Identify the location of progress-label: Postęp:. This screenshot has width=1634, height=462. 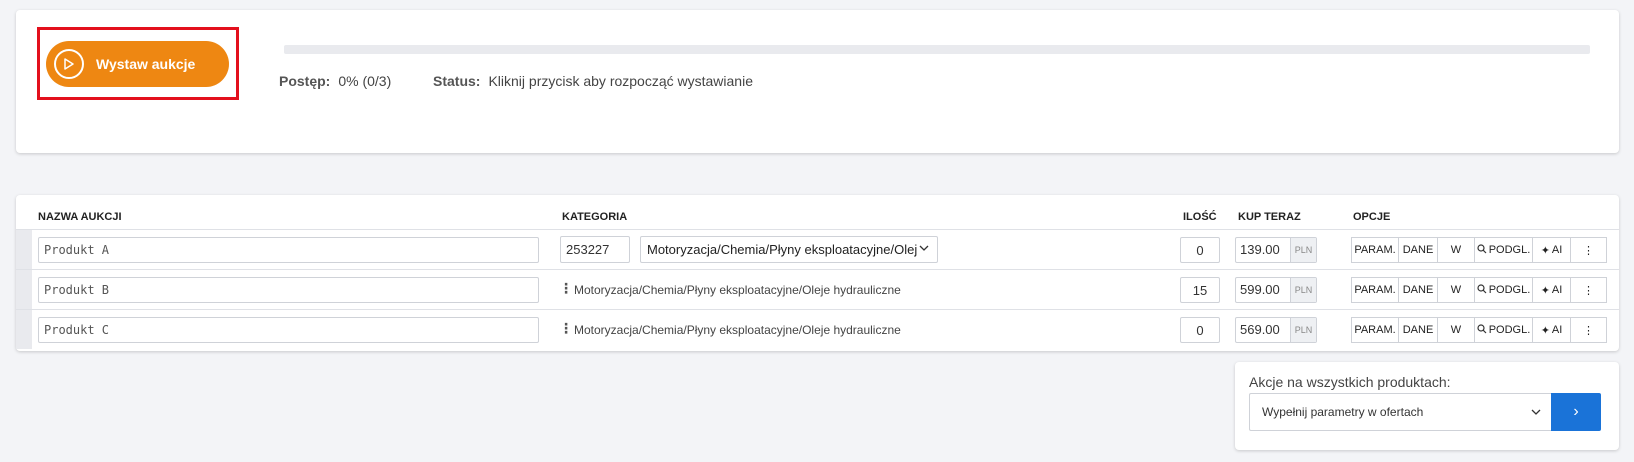
(305, 81).